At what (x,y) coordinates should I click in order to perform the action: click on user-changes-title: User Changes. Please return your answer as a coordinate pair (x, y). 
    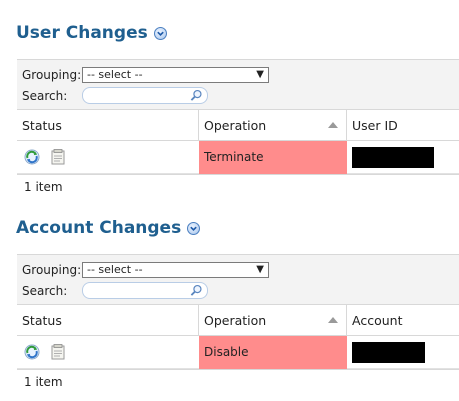
    Looking at the image, I should click on (82, 33).